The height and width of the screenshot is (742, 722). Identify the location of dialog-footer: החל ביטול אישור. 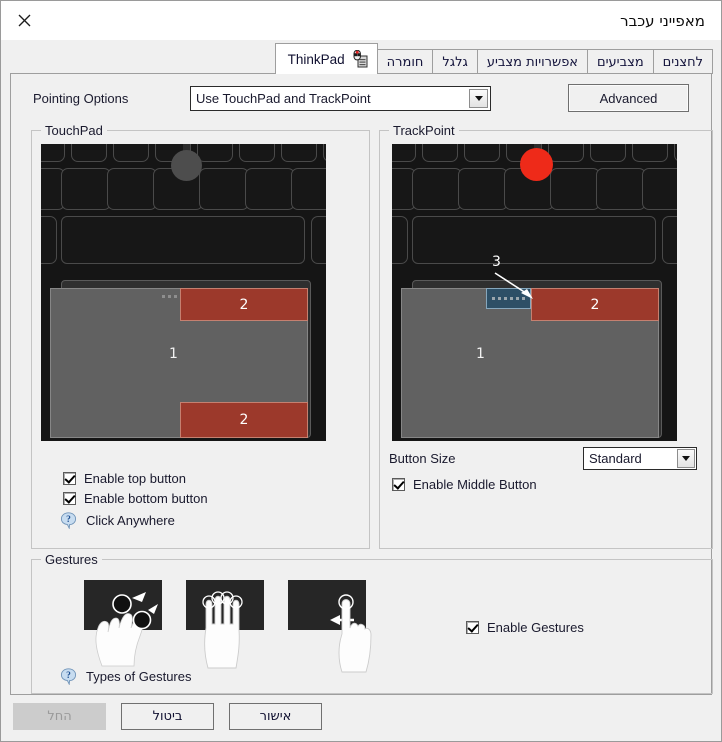
(361, 718).